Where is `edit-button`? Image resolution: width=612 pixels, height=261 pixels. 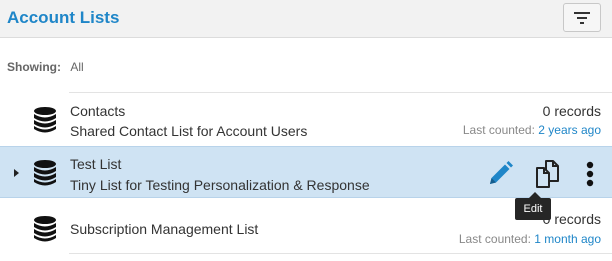 edit-button is located at coordinates (500, 174).